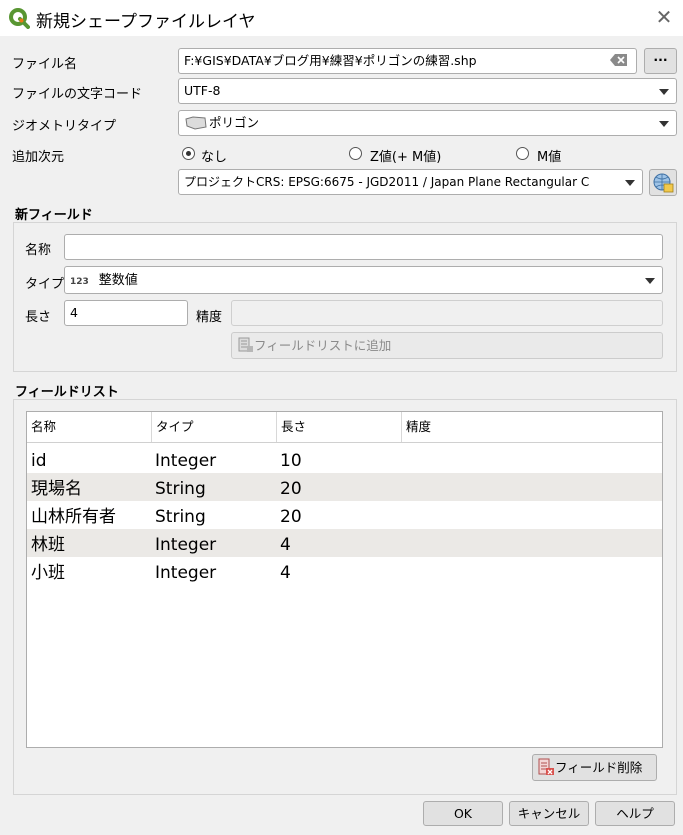 This screenshot has width=683, height=835. Describe the element at coordinates (406, 157) in the screenshot. I see `radio-dim-zm-label: Z値(+ M値)` at that location.